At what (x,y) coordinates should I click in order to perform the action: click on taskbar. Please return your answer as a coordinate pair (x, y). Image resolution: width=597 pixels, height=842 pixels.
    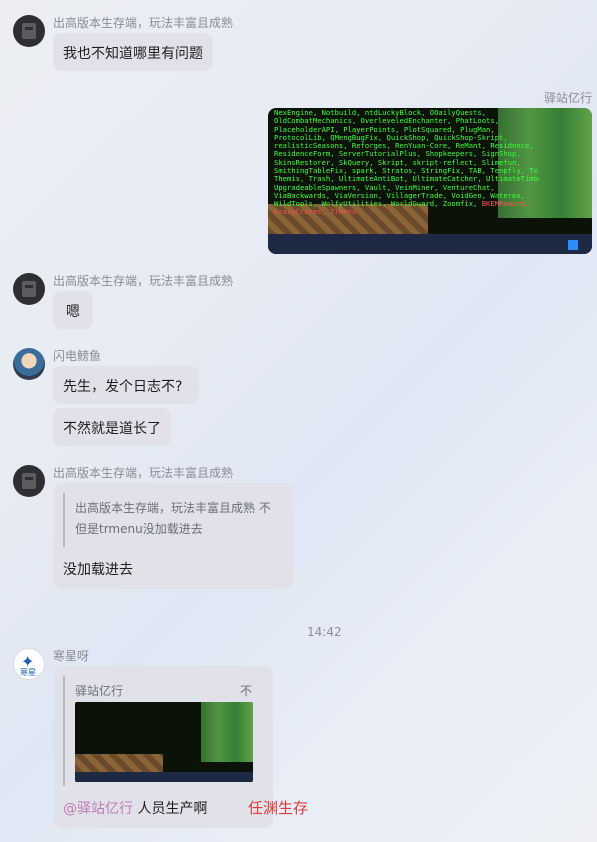
    Looking at the image, I should click on (430, 244).